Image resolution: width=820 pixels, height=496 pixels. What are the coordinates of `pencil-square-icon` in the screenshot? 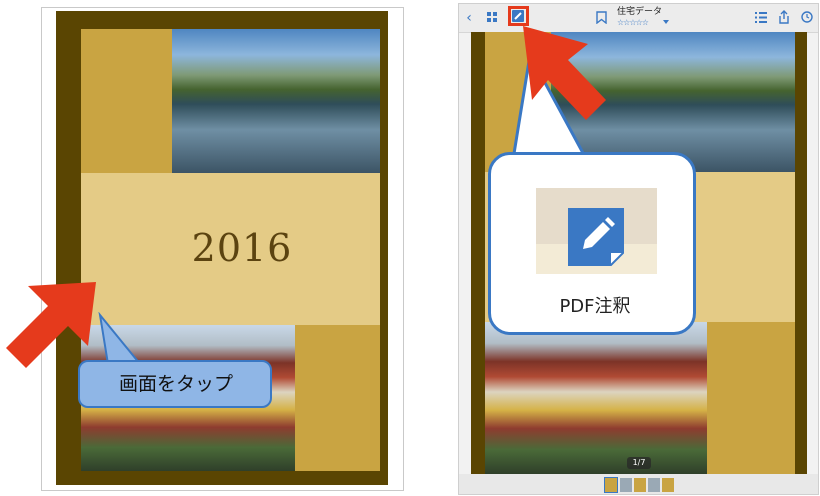 It's located at (518, 16).